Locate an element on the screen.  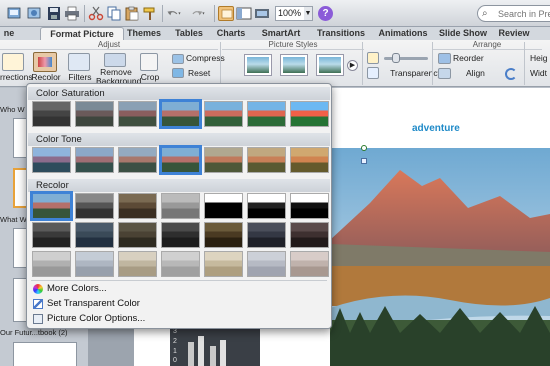
tab-transitions: Transitions is located at coordinates (341, 33).